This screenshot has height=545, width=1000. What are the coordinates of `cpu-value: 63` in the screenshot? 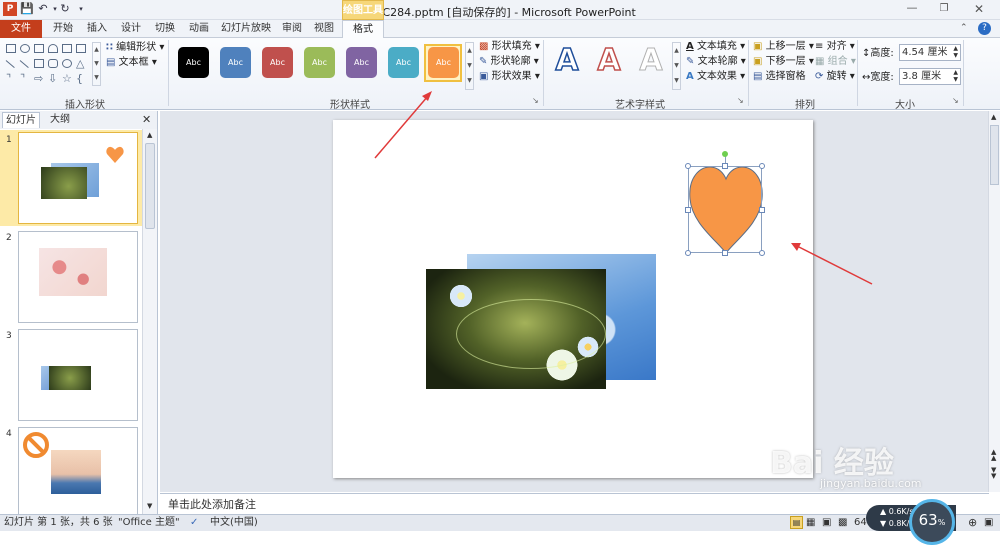 It's located at (928, 520).